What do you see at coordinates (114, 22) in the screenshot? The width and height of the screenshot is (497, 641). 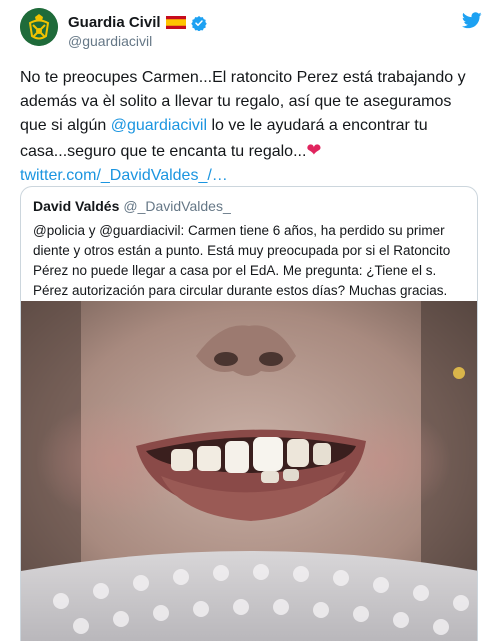 I see `account-name: Guardia Civil` at bounding box center [114, 22].